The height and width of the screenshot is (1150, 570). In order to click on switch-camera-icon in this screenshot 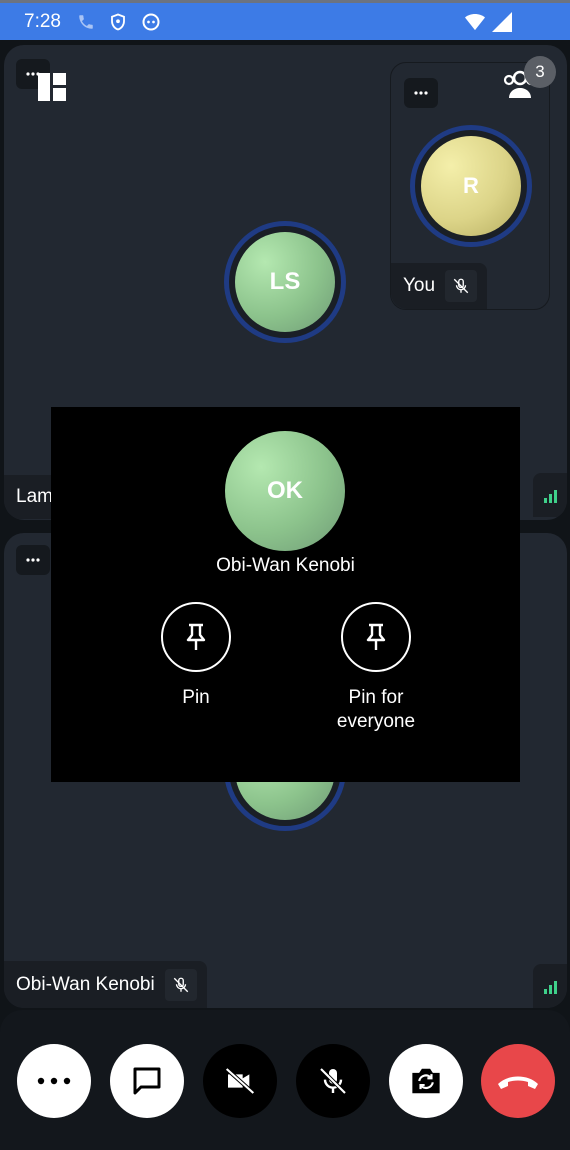, I will do `click(426, 1081)`.